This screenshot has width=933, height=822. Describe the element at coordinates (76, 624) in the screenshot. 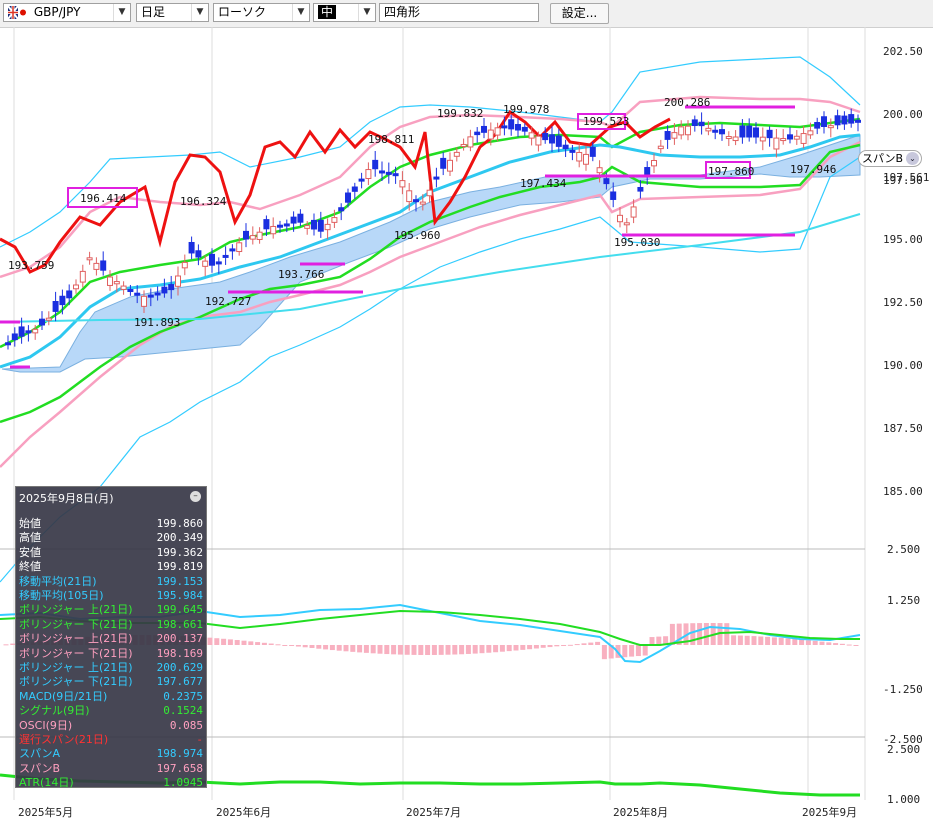

I see `info-row-label: ボリンジャー 下(21日)` at that location.